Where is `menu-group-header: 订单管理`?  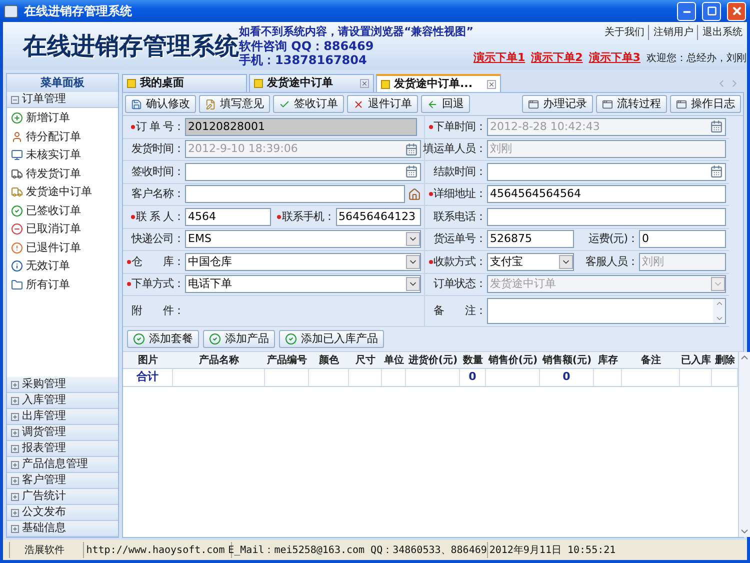 menu-group-header: 订单管理 is located at coordinates (62, 100).